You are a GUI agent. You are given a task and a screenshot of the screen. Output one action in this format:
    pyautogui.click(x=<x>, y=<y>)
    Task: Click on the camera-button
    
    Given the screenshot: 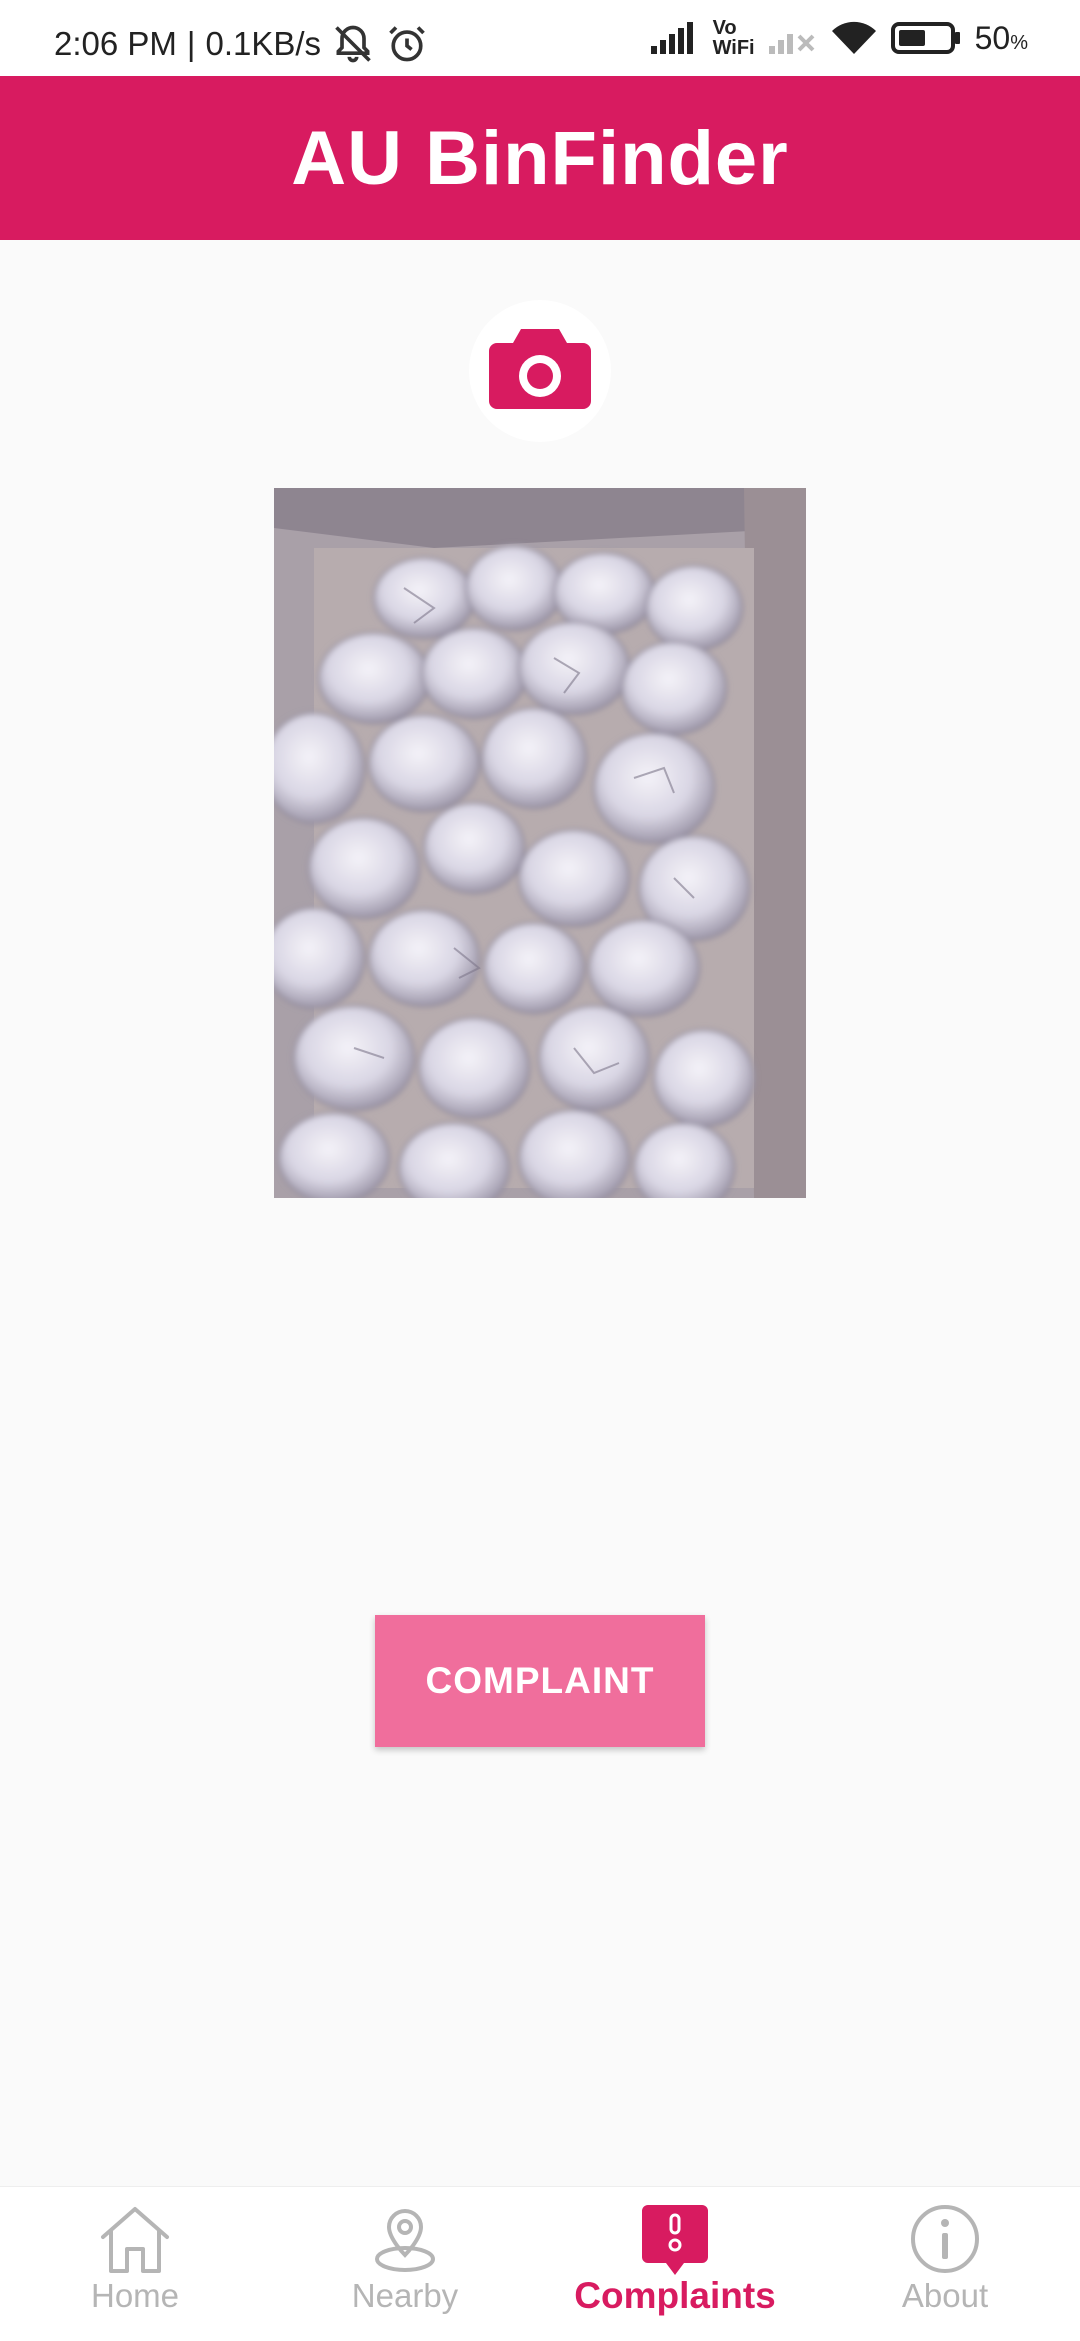 What is the action you would take?
    pyautogui.click(x=540, y=371)
    